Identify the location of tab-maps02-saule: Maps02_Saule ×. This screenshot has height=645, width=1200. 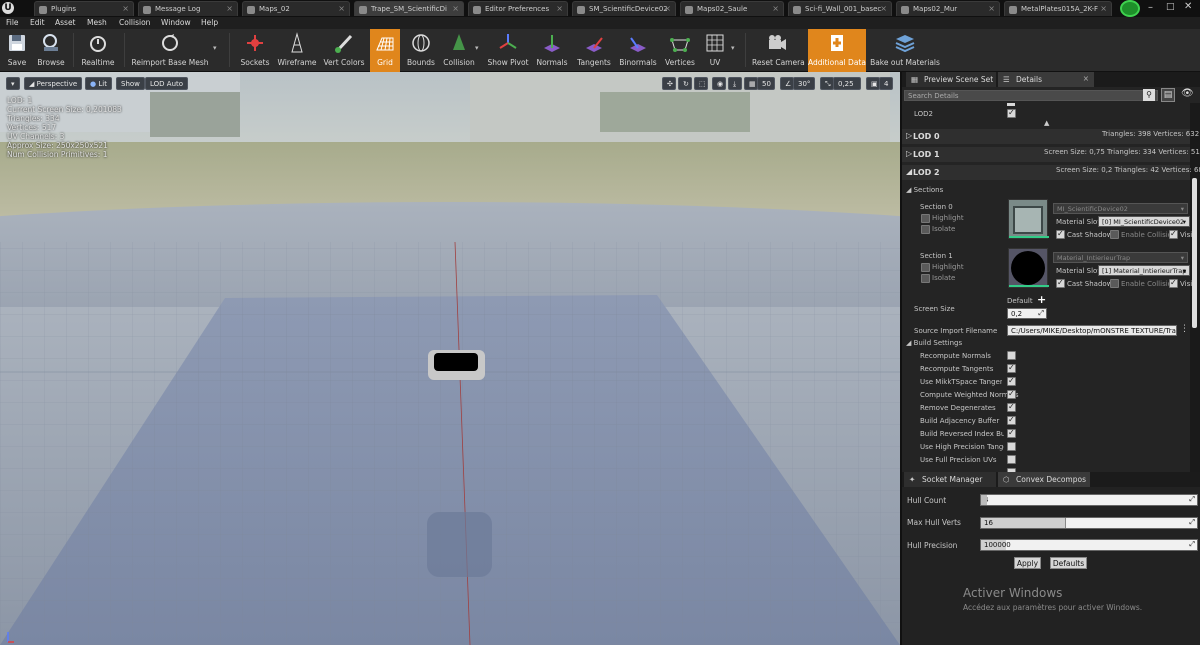
(732, 8).